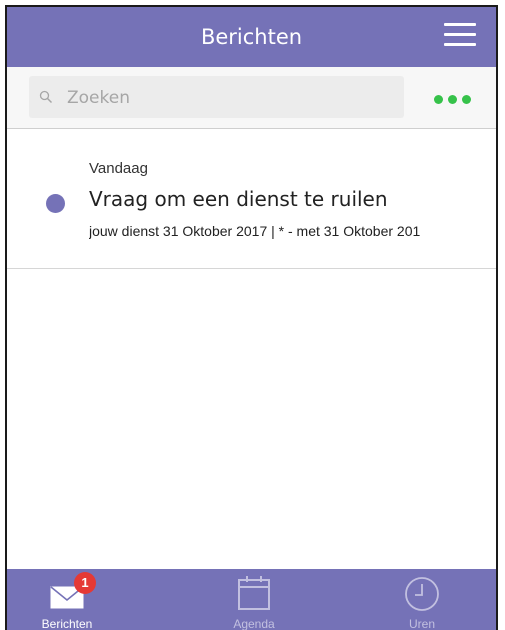  What do you see at coordinates (46, 97) in the screenshot?
I see `search-icon` at bounding box center [46, 97].